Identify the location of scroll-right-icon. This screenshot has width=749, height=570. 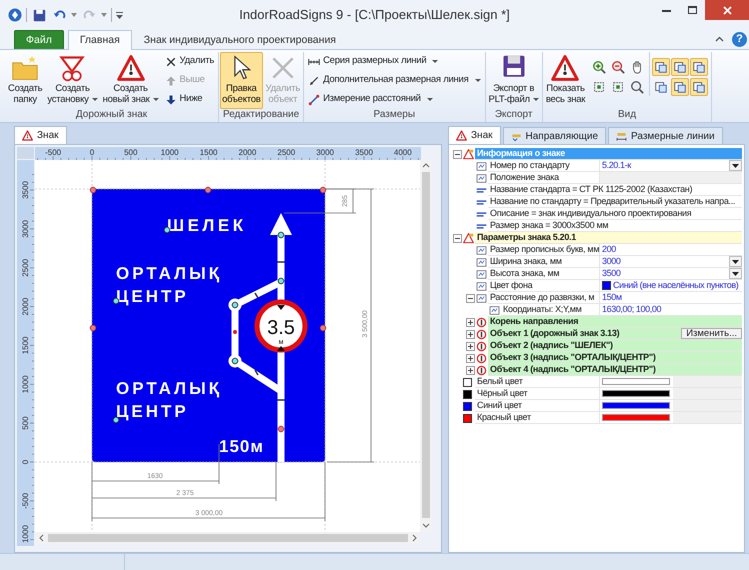
(414, 538).